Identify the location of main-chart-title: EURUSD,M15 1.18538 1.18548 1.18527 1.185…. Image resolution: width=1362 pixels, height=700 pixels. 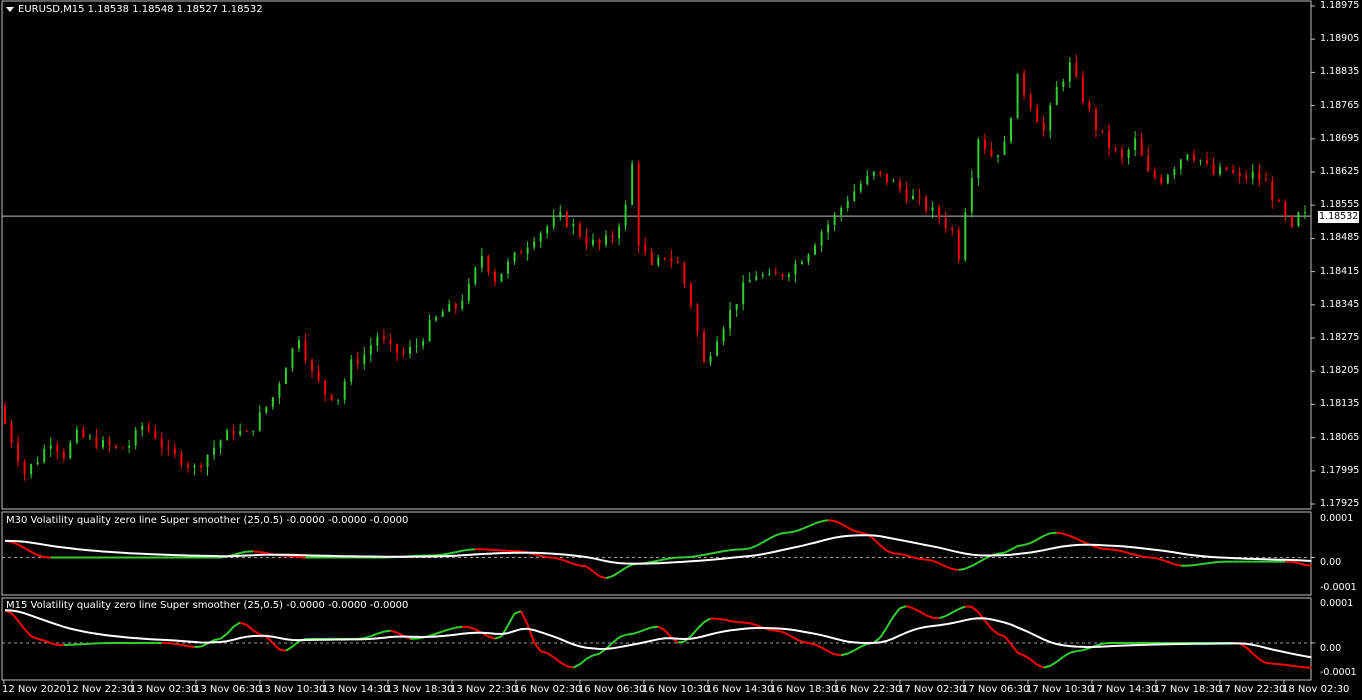
(134, 10).